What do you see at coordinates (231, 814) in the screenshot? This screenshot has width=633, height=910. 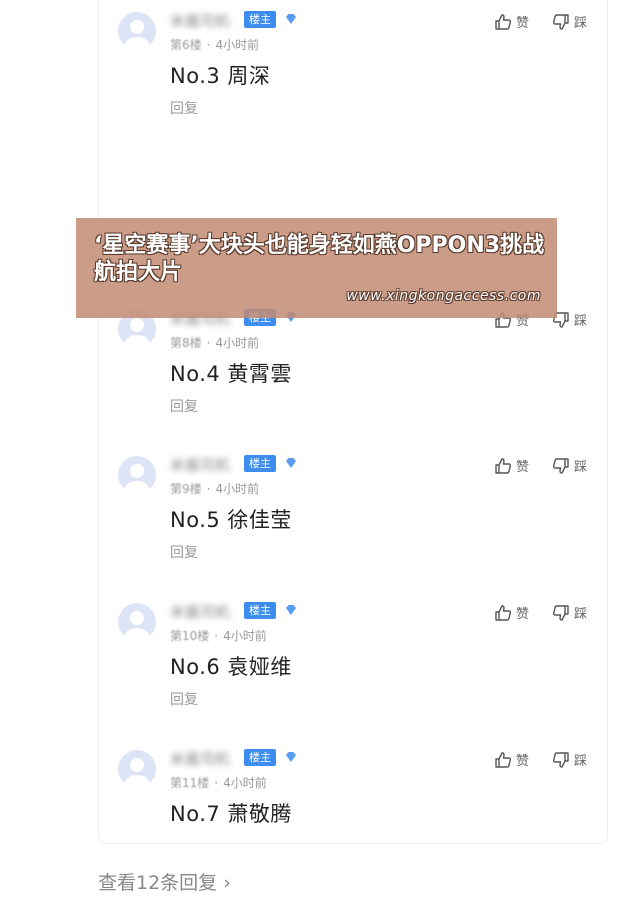 I see `comment-text: No.7 萧敬腾` at bounding box center [231, 814].